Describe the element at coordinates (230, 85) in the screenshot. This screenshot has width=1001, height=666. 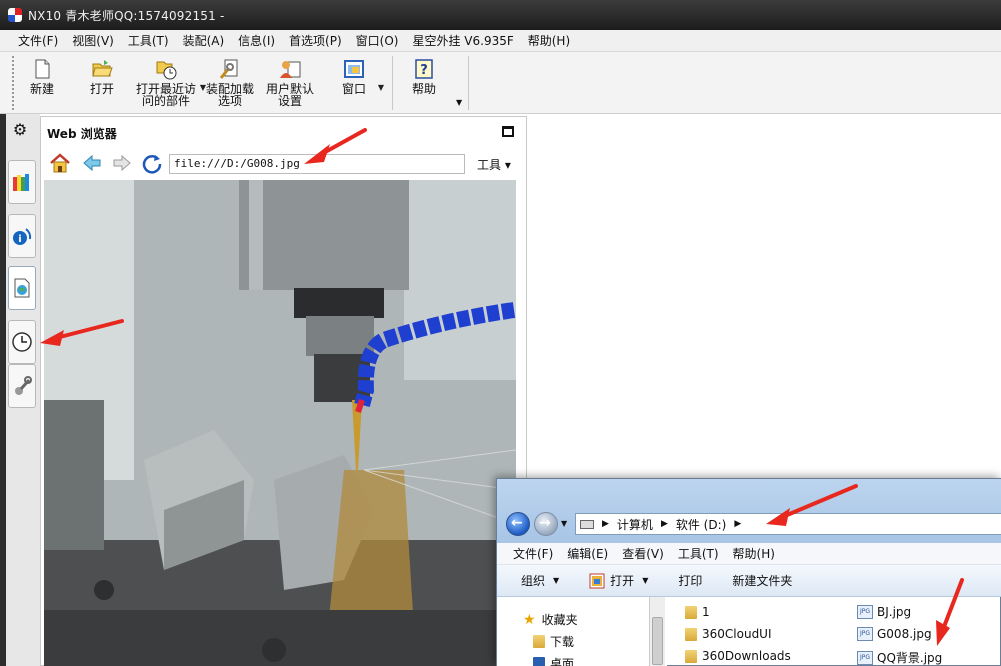
I see `assembly-load-options-button: 装配加载 选项` at that location.